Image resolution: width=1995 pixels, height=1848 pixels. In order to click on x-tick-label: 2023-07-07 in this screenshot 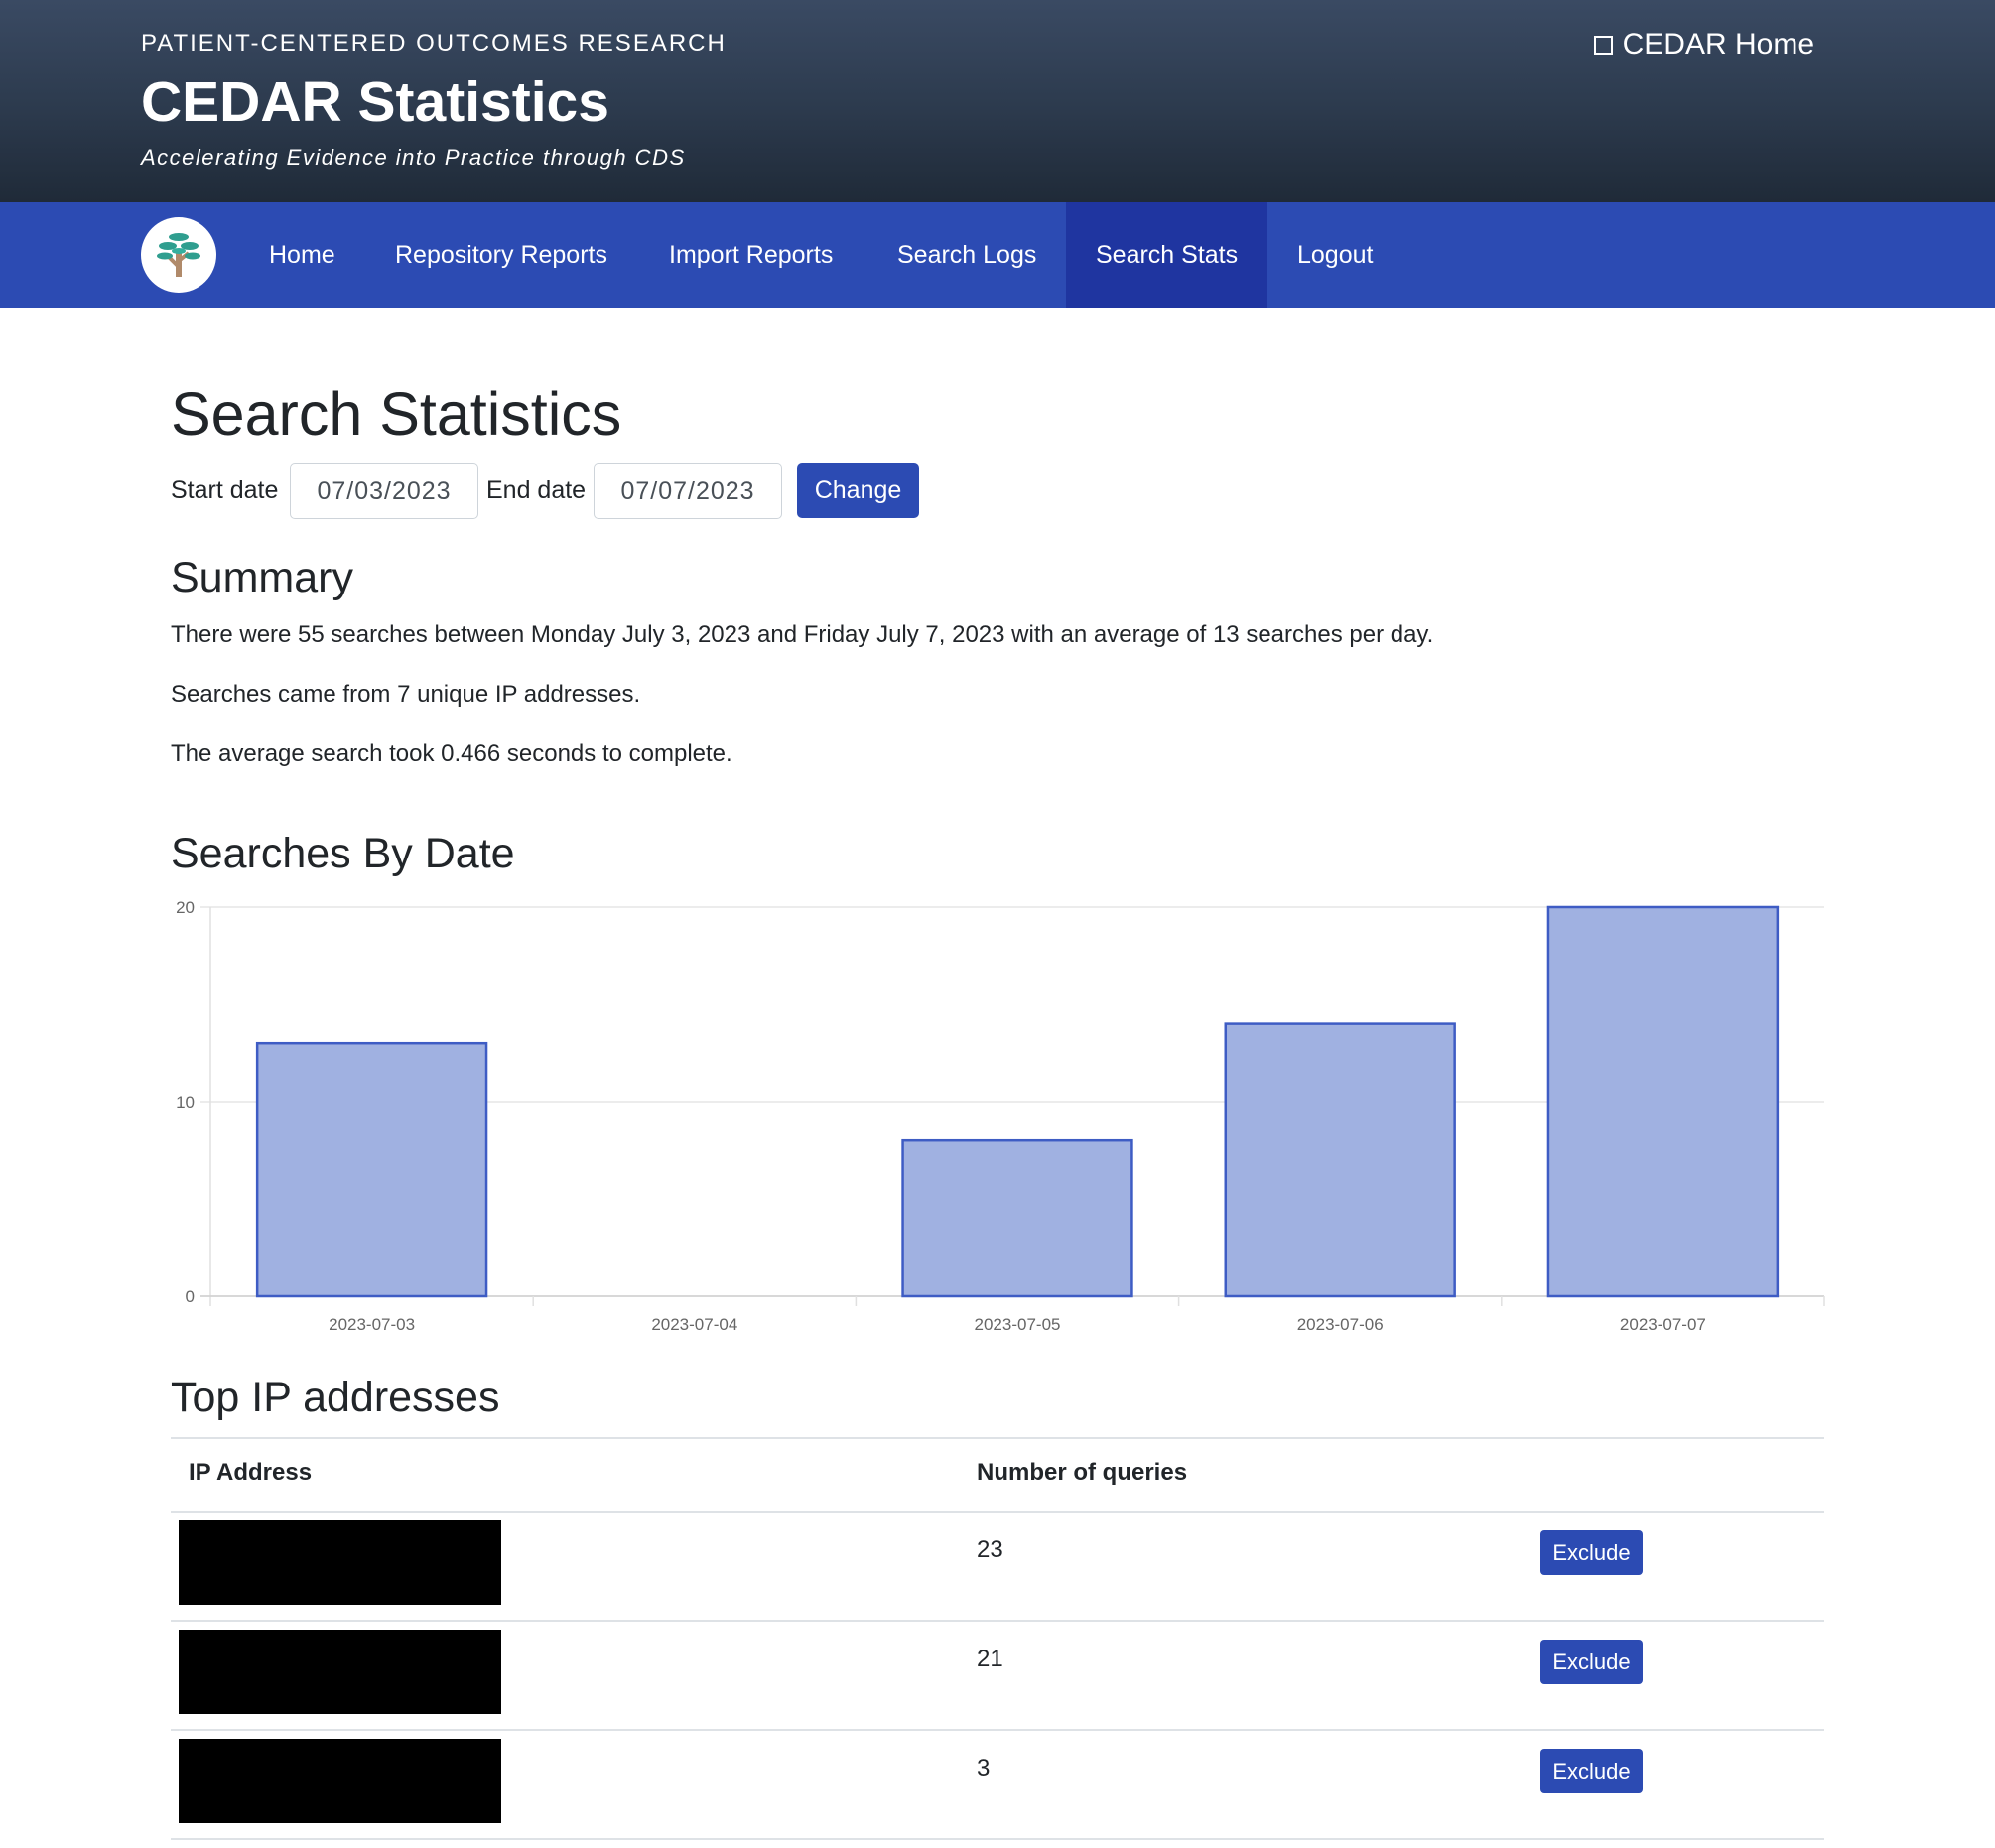, I will do `click(1663, 1324)`.